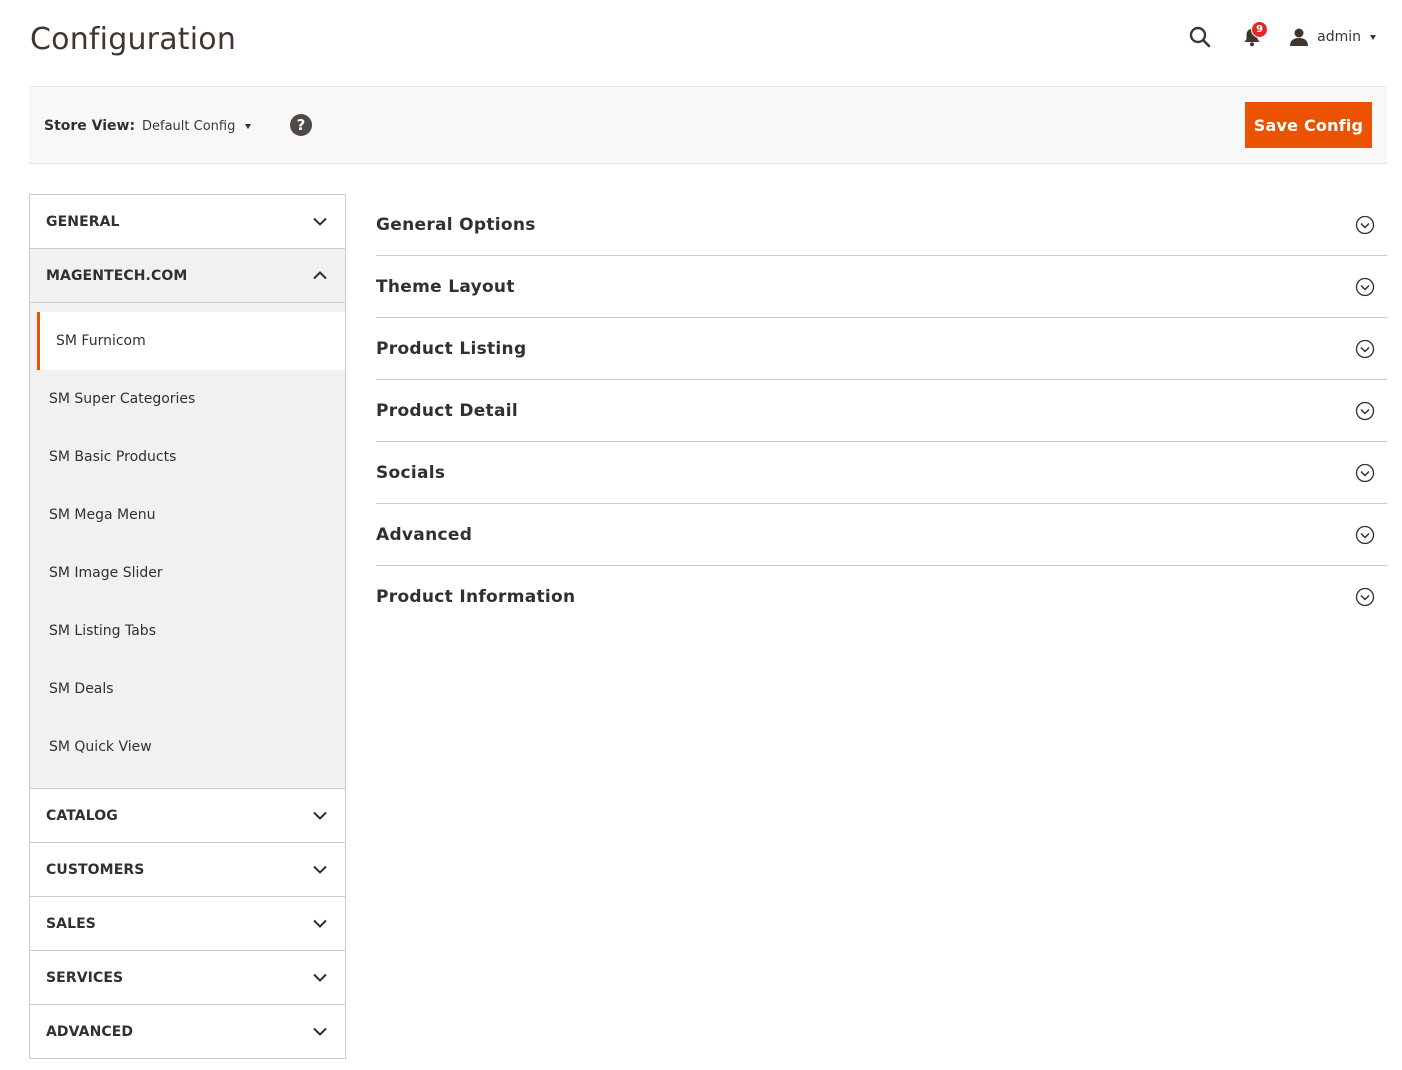 This screenshot has height=1070, width=1402. What do you see at coordinates (1260, 29) in the screenshot?
I see `notifications-badge: 9` at bounding box center [1260, 29].